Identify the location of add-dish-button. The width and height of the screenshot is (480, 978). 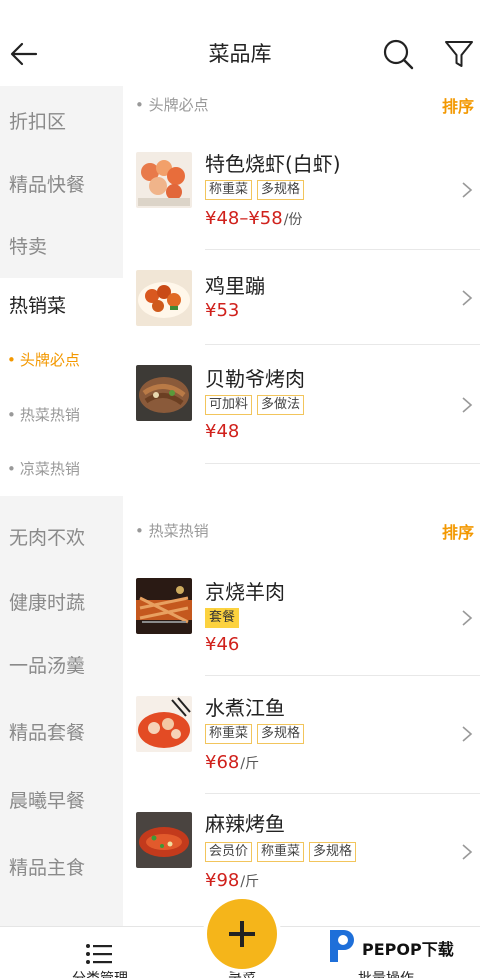
(242, 934).